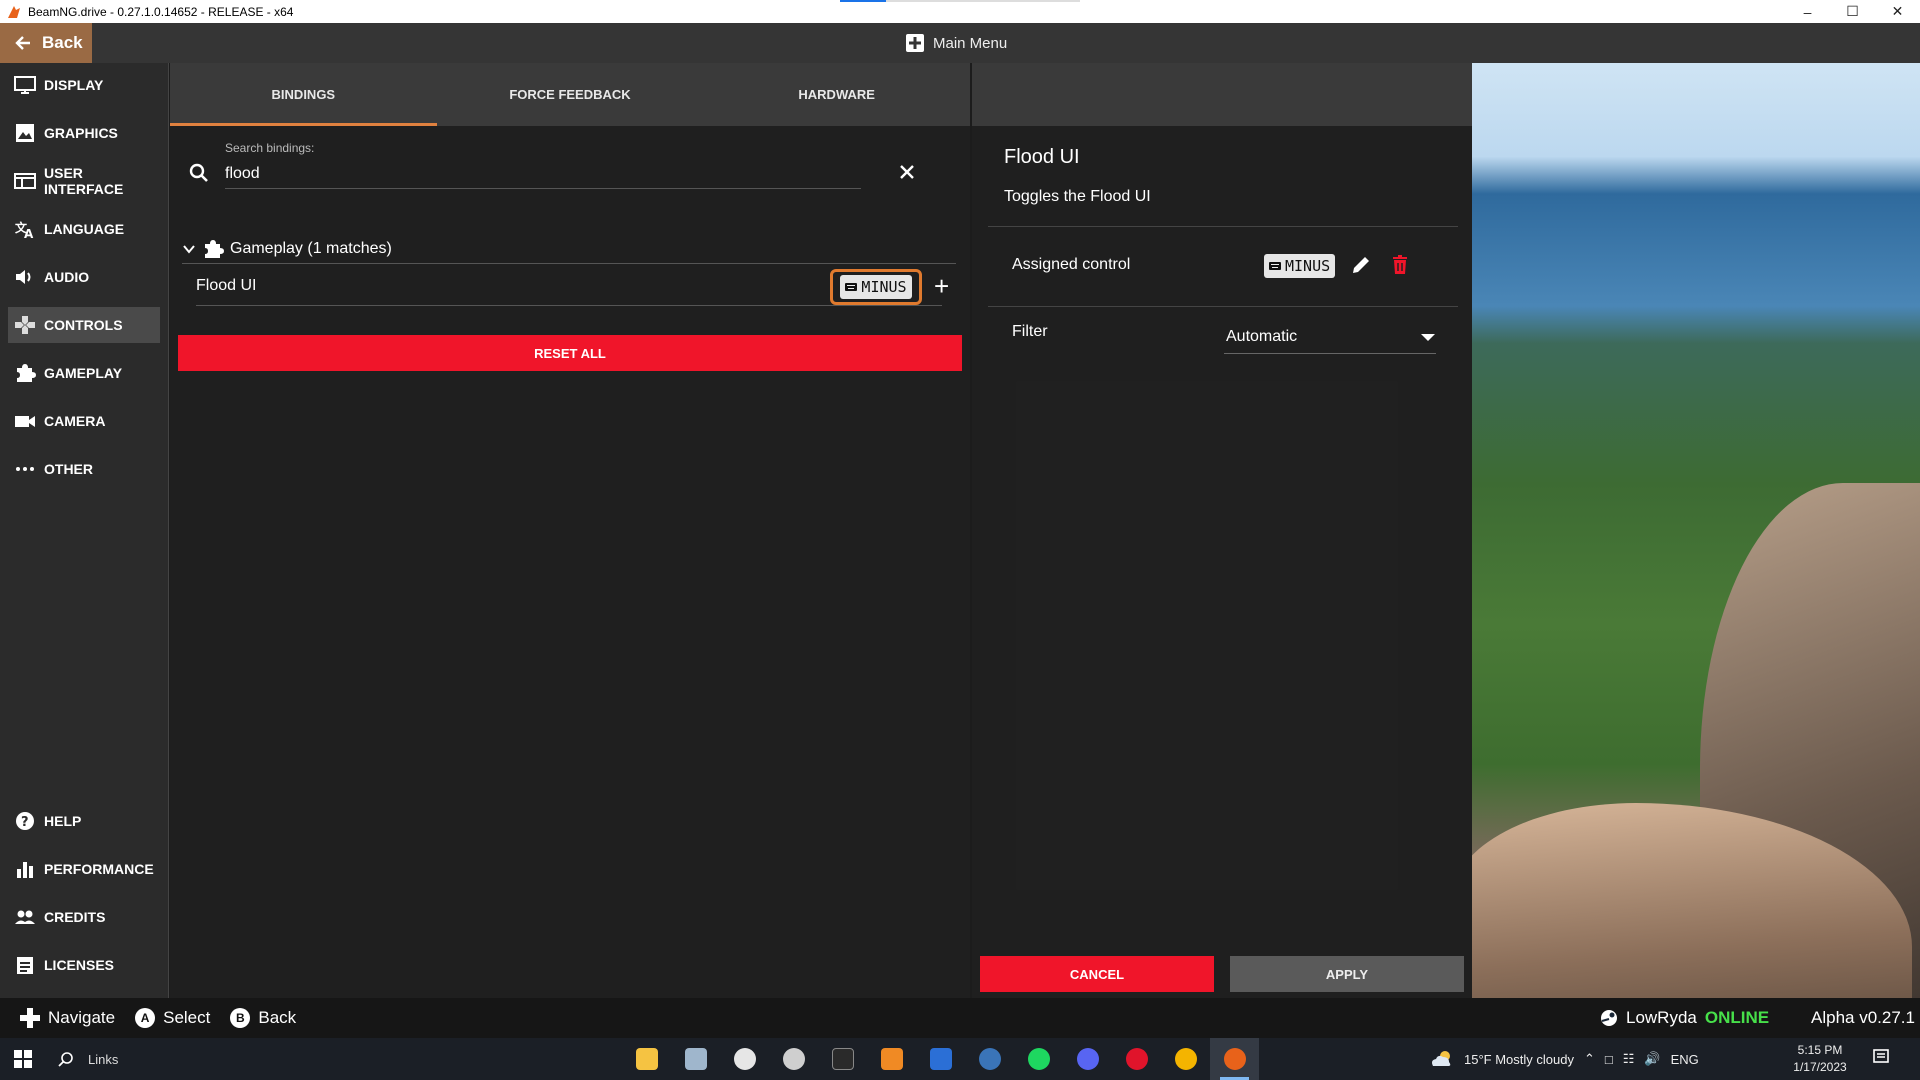 The width and height of the screenshot is (1920, 1080). I want to click on cloud-icon, so click(1441, 1058).